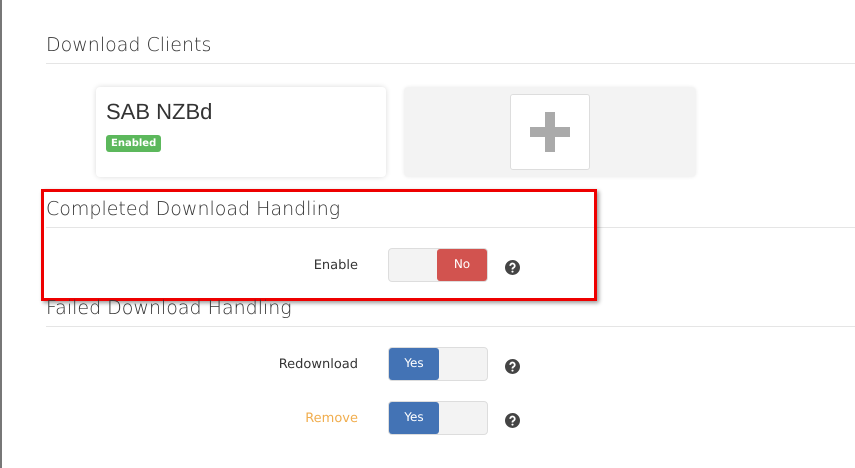 The height and width of the screenshot is (468, 855). I want to click on setting-label: Redownload, so click(318, 364).